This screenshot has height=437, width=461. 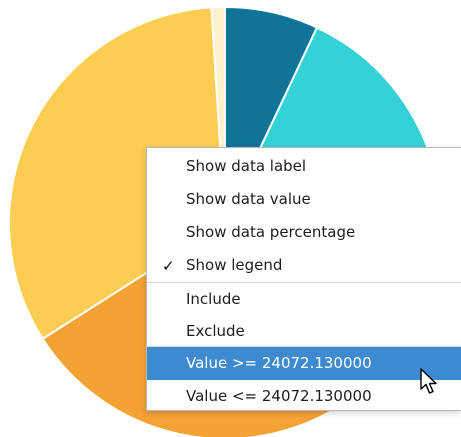 I want to click on menu-item-label: Exclude, so click(x=215, y=331).